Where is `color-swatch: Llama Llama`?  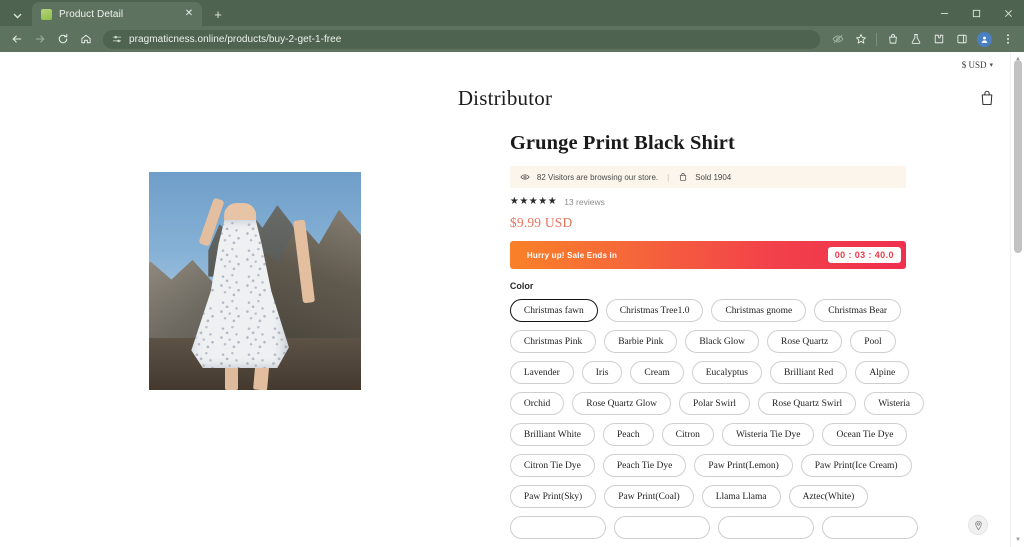
color-swatch: Llama Llama is located at coordinates (741, 496).